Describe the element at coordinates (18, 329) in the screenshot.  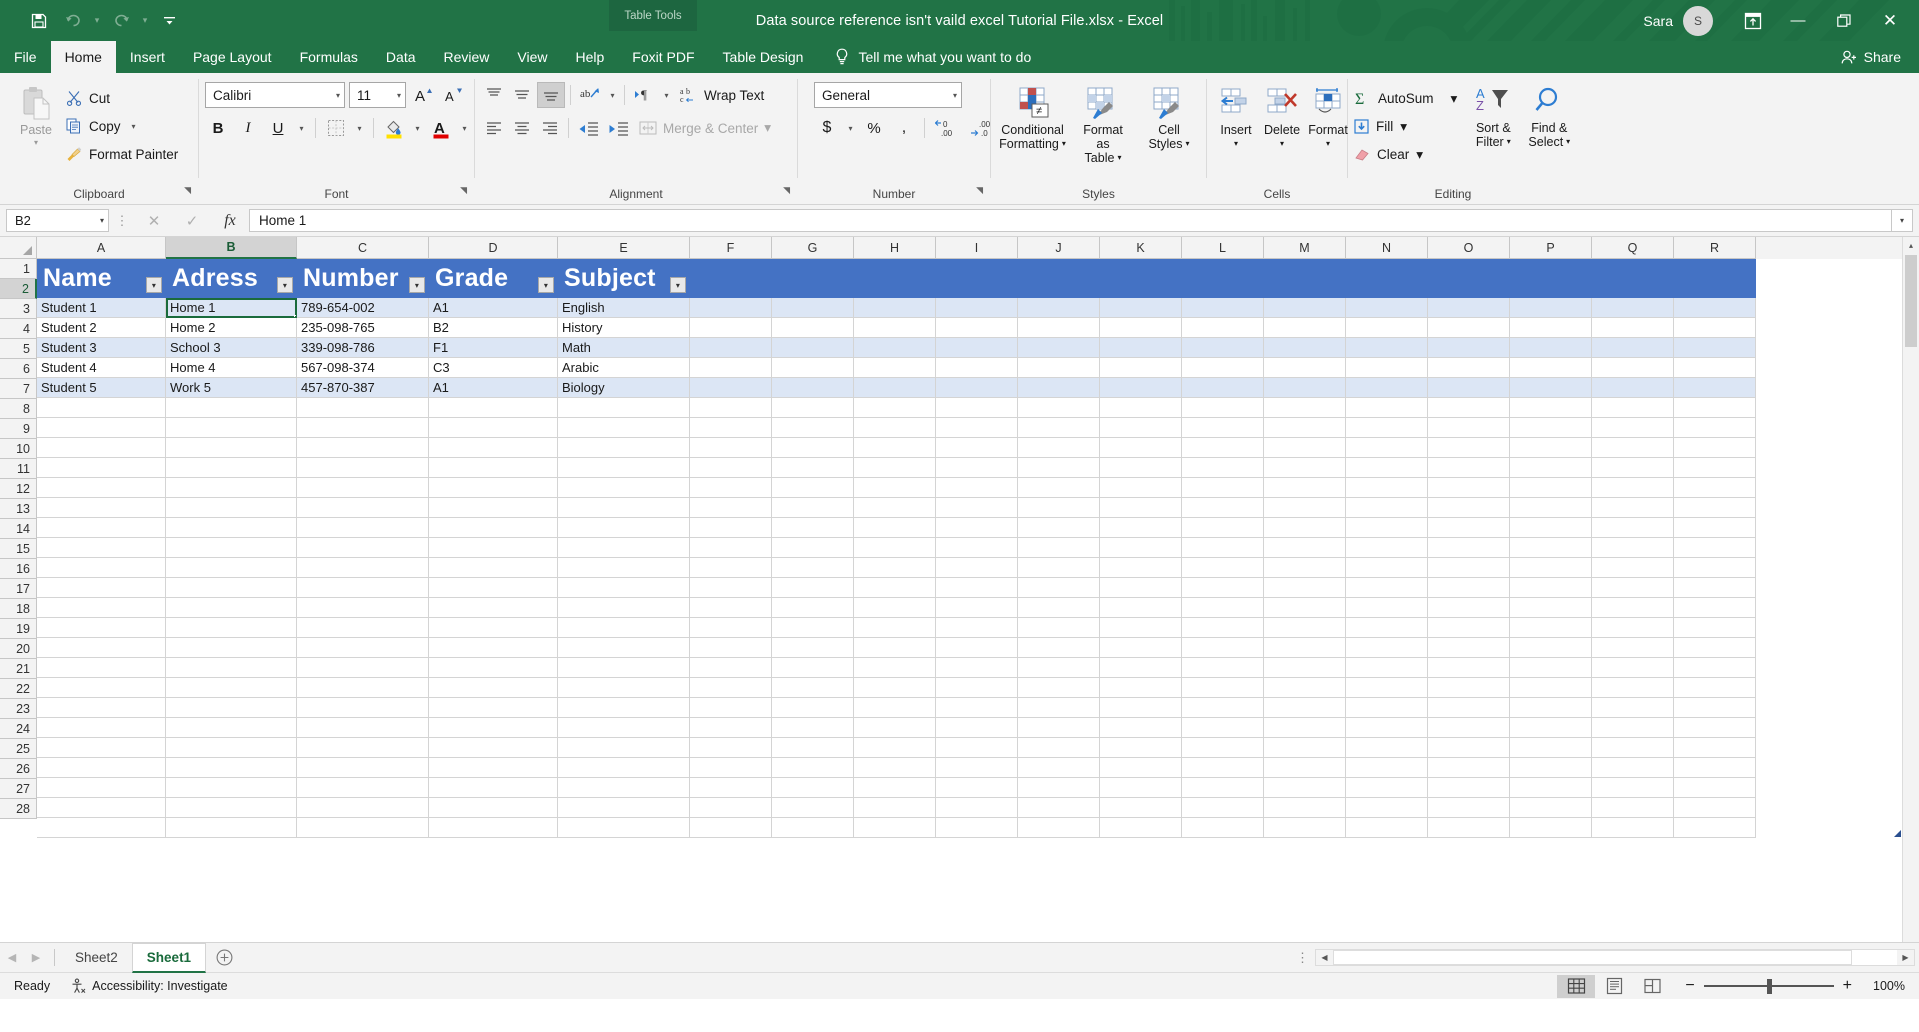
I see `row-header-4: 4` at that location.